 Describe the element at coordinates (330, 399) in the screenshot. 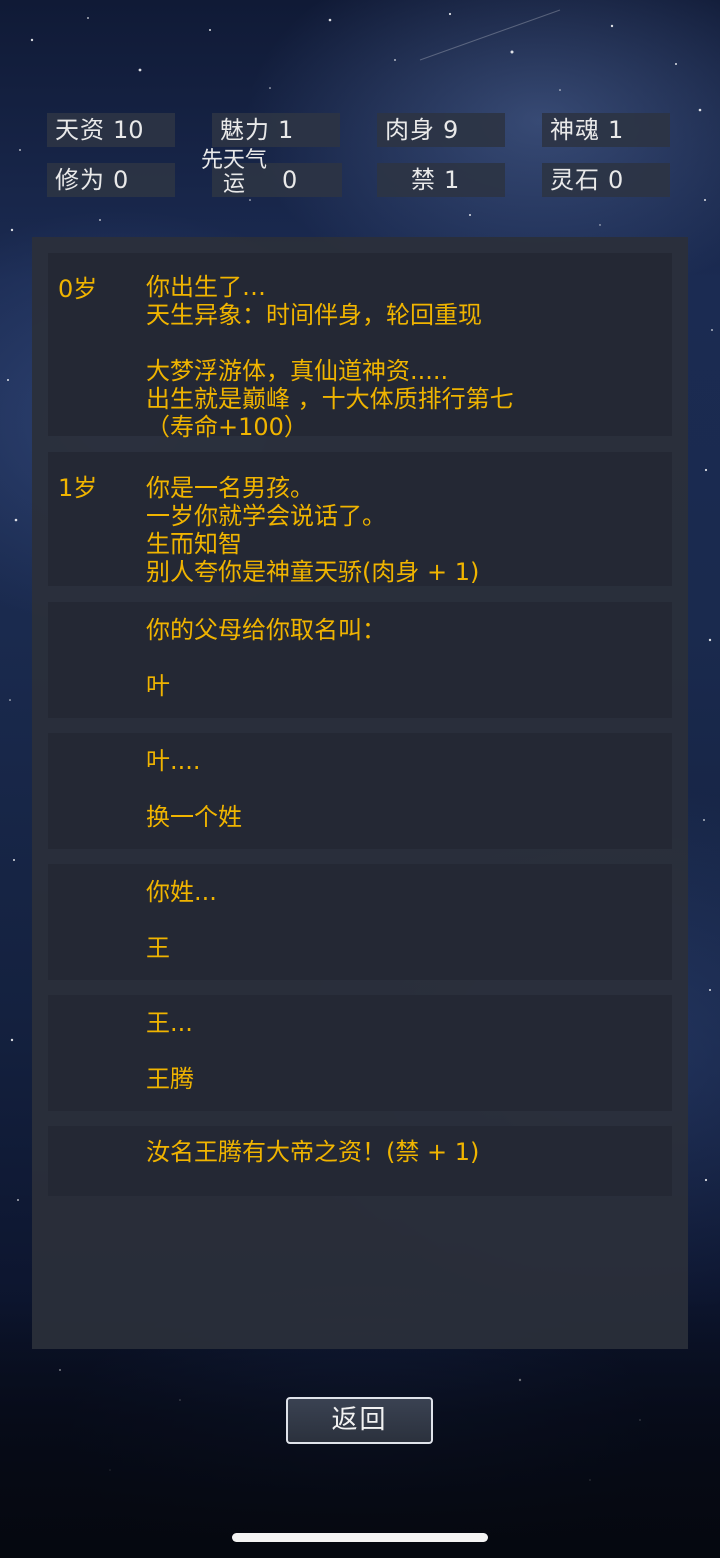

I see `log-line: 出生就是巅峰 ，十大体质排行第七` at that location.